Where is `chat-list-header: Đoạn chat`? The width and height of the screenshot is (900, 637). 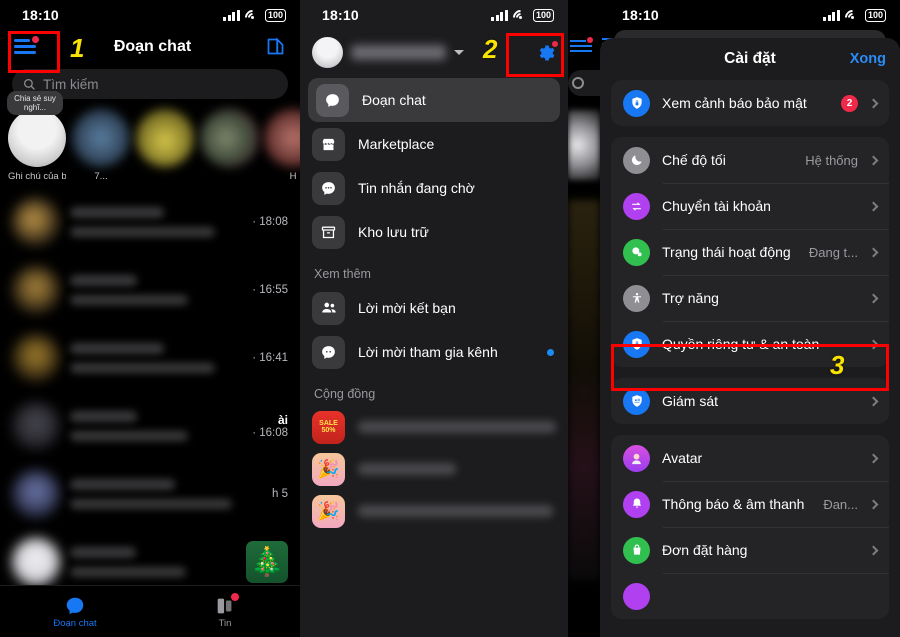
chat-list-header: Đoạn chat is located at coordinates (150, 47).